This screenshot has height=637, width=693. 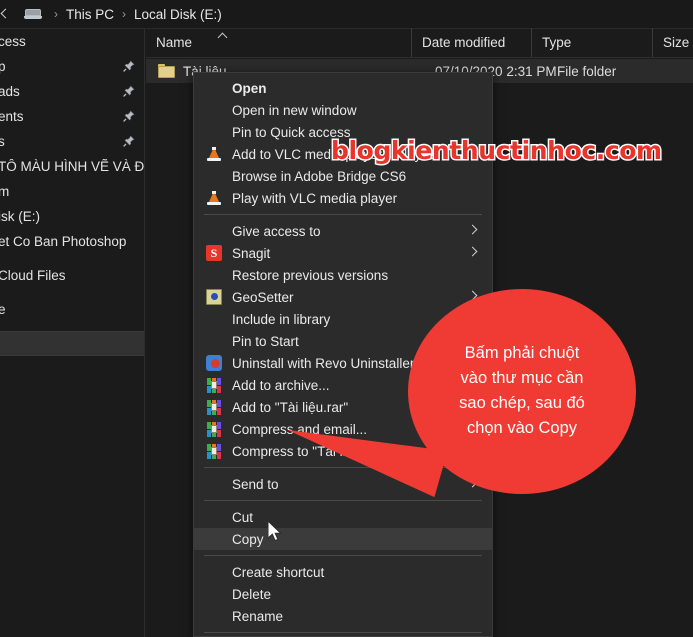 What do you see at coordinates (174, 42) in the screenshot?
I see `column-header-label: Name` at bounding box center [174, 42].